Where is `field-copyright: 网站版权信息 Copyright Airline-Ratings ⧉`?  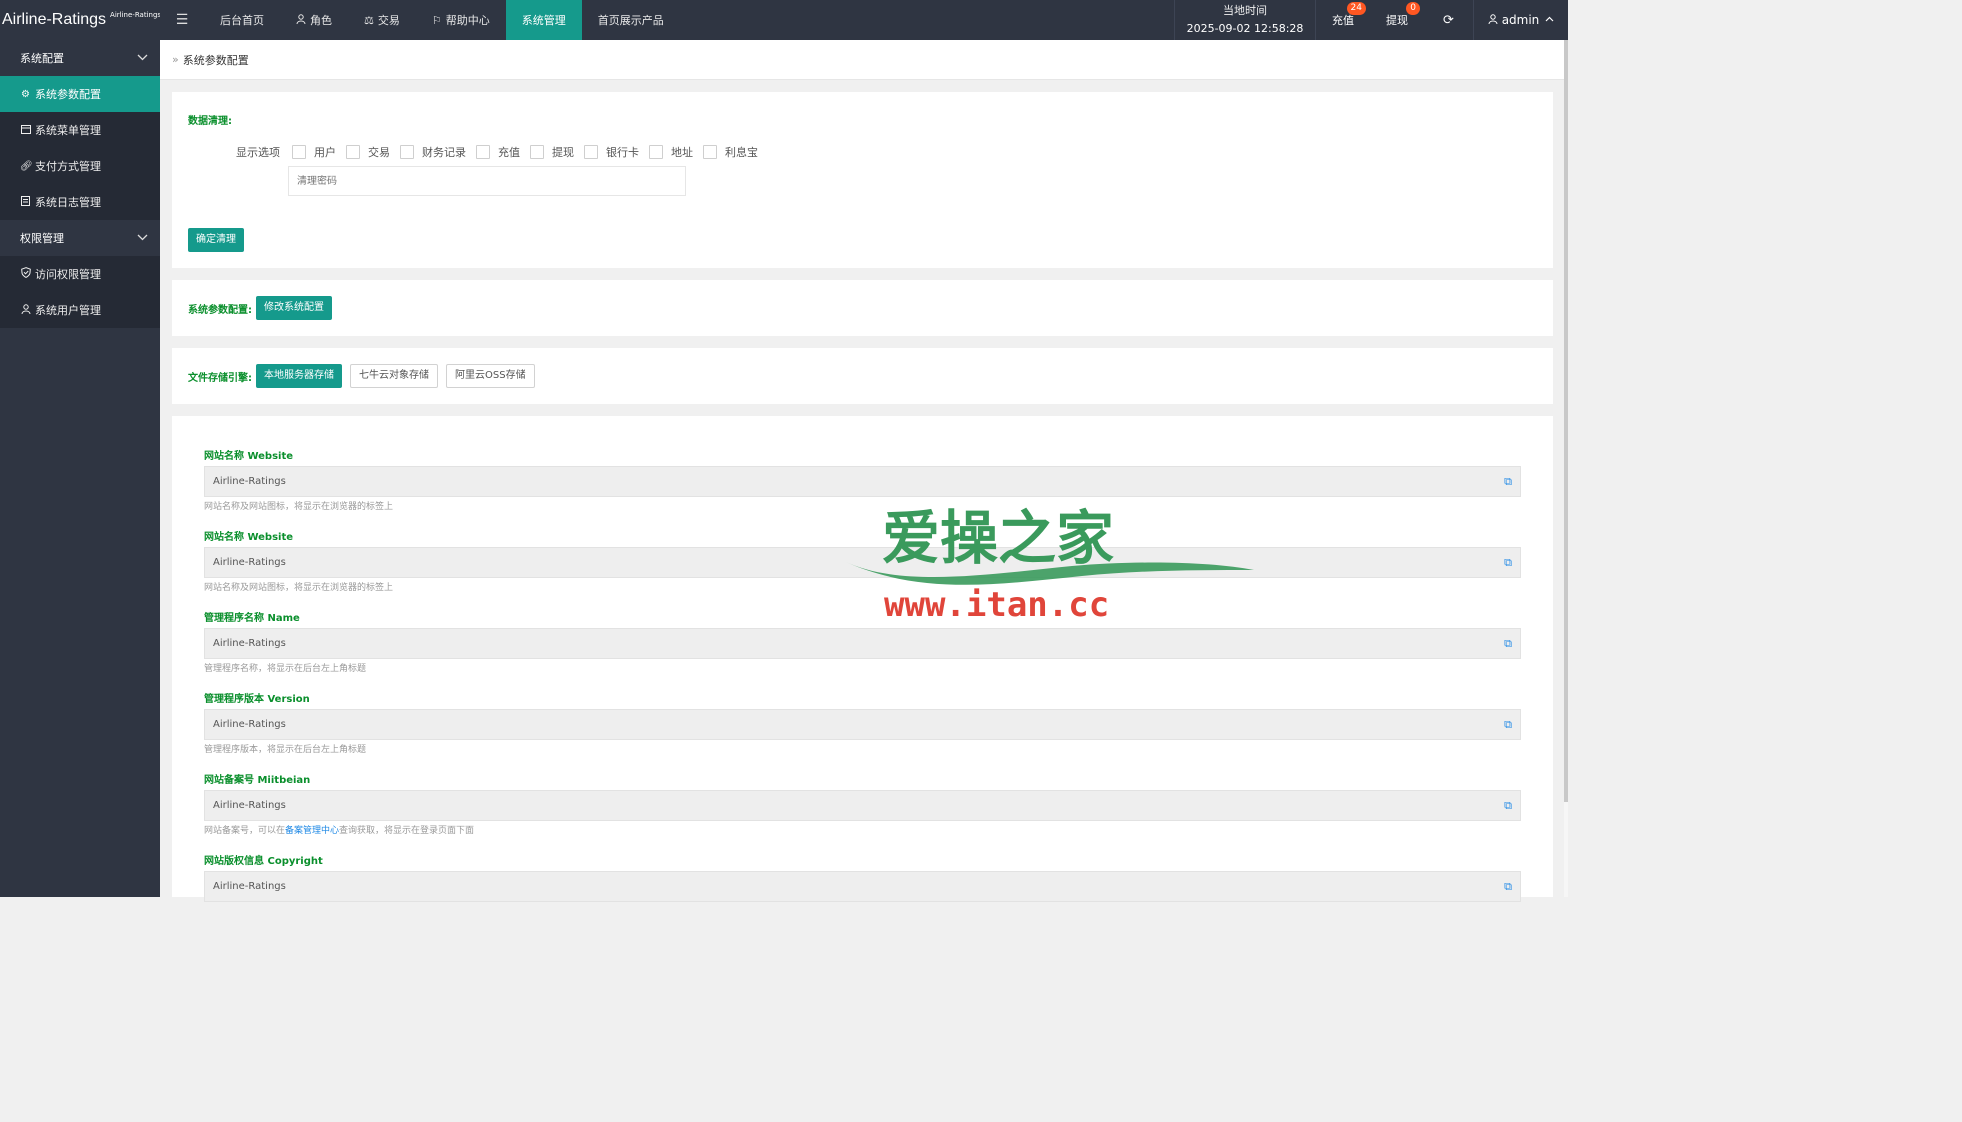
field-copyright: 网站版权信息 Copyright Airline-Ratings ⧉ is located at coordinates (862, 895).